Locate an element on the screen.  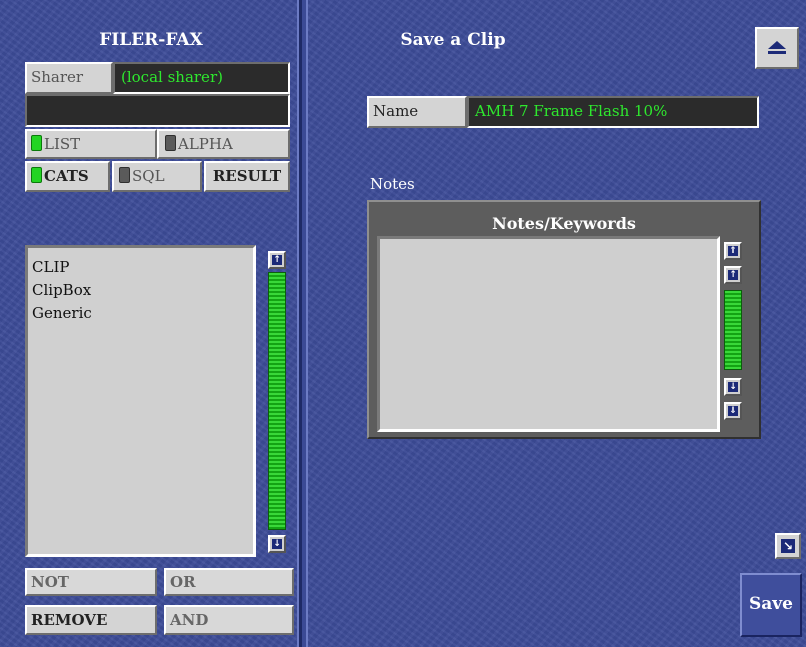
notes-scrollbar is located at coordinates (733, 330).